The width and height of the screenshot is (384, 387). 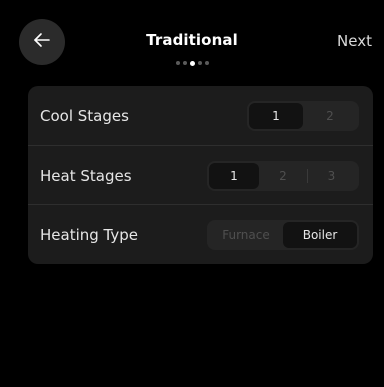 I want to click on heat-stages-segmented-control: 1 2 3, so click(x=283, y=175).